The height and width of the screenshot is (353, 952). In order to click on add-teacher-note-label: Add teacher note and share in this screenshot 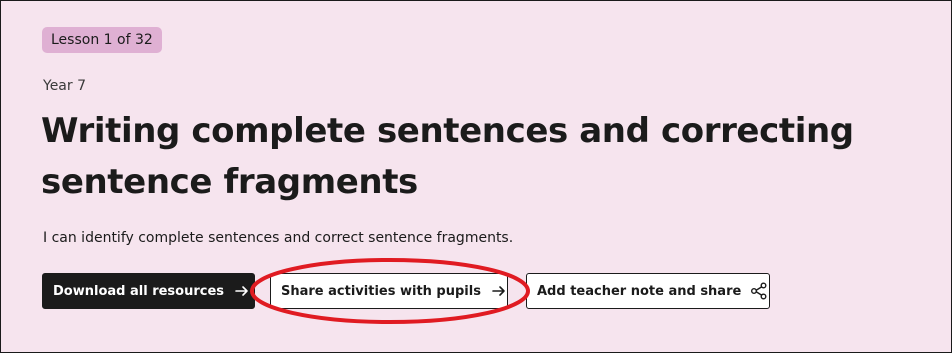, I will do `click(639, 291)`.